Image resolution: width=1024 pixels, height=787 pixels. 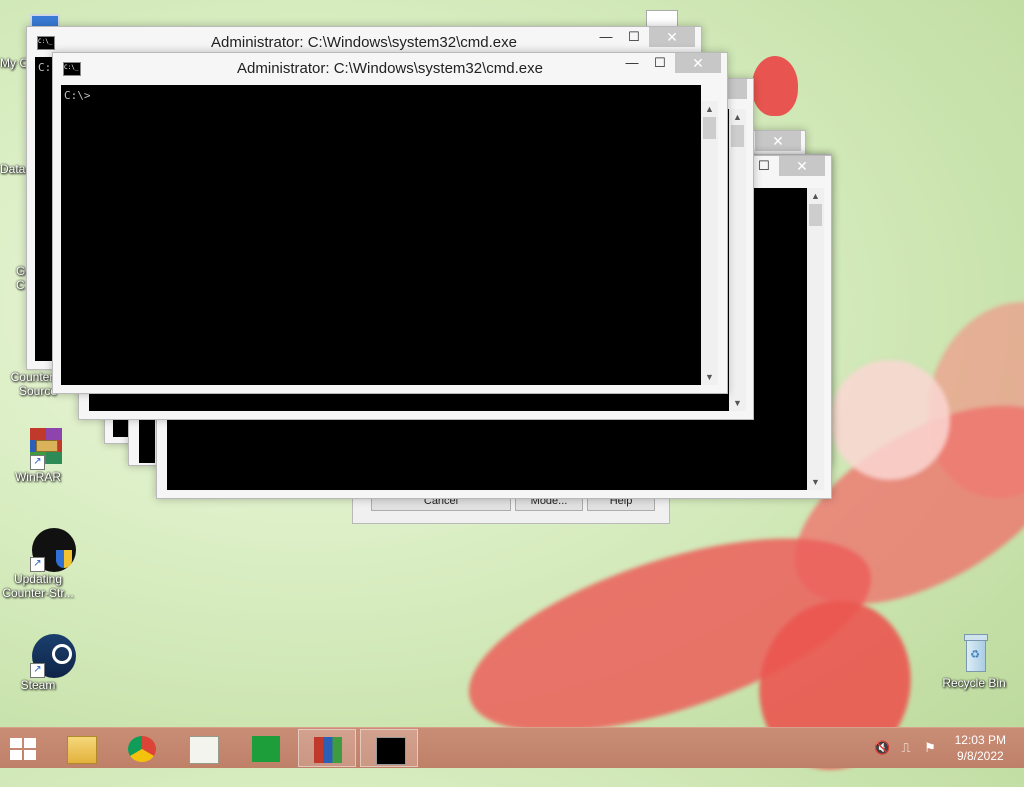 What do you see at coordinates (882, 748) in the screenshot?
I see `volume-muted-icon: 🔇` at bounding box center [882, 748].